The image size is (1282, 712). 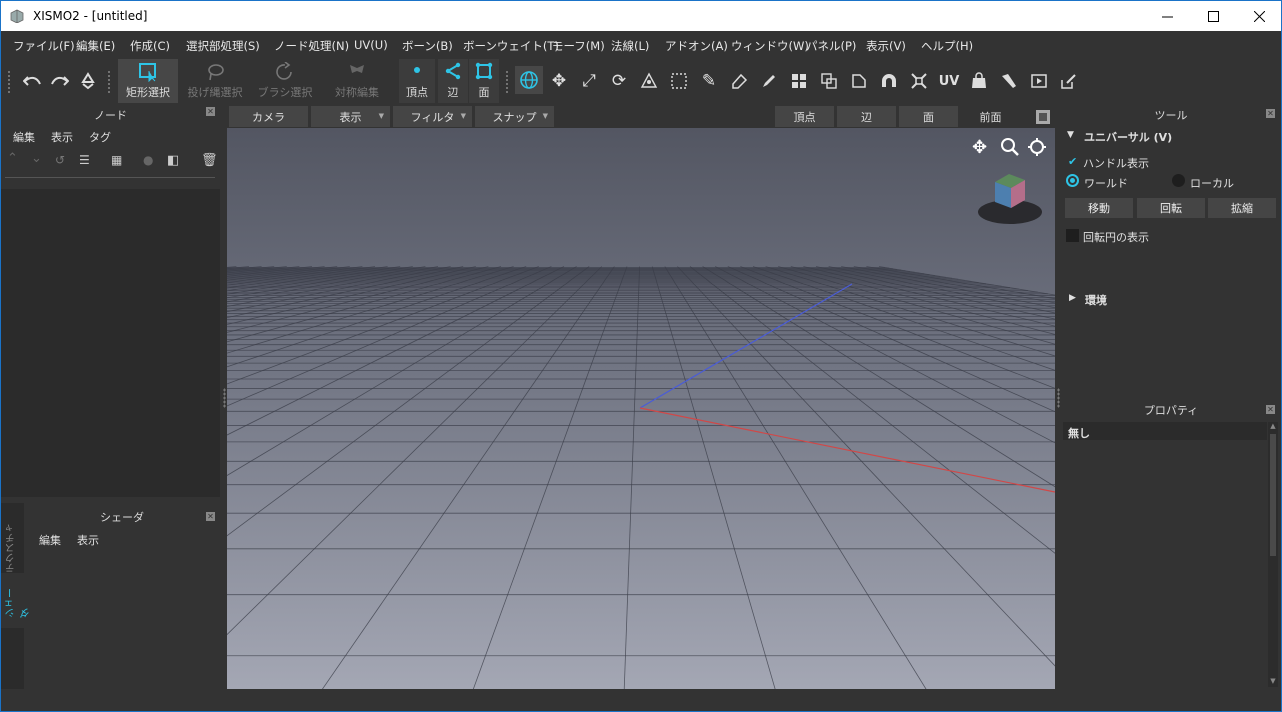 What do you see at coordinates (215, 81) in the screenshot?
I see `lasso-select-button: 投げ縄選択` at bounding box center [215, 81].